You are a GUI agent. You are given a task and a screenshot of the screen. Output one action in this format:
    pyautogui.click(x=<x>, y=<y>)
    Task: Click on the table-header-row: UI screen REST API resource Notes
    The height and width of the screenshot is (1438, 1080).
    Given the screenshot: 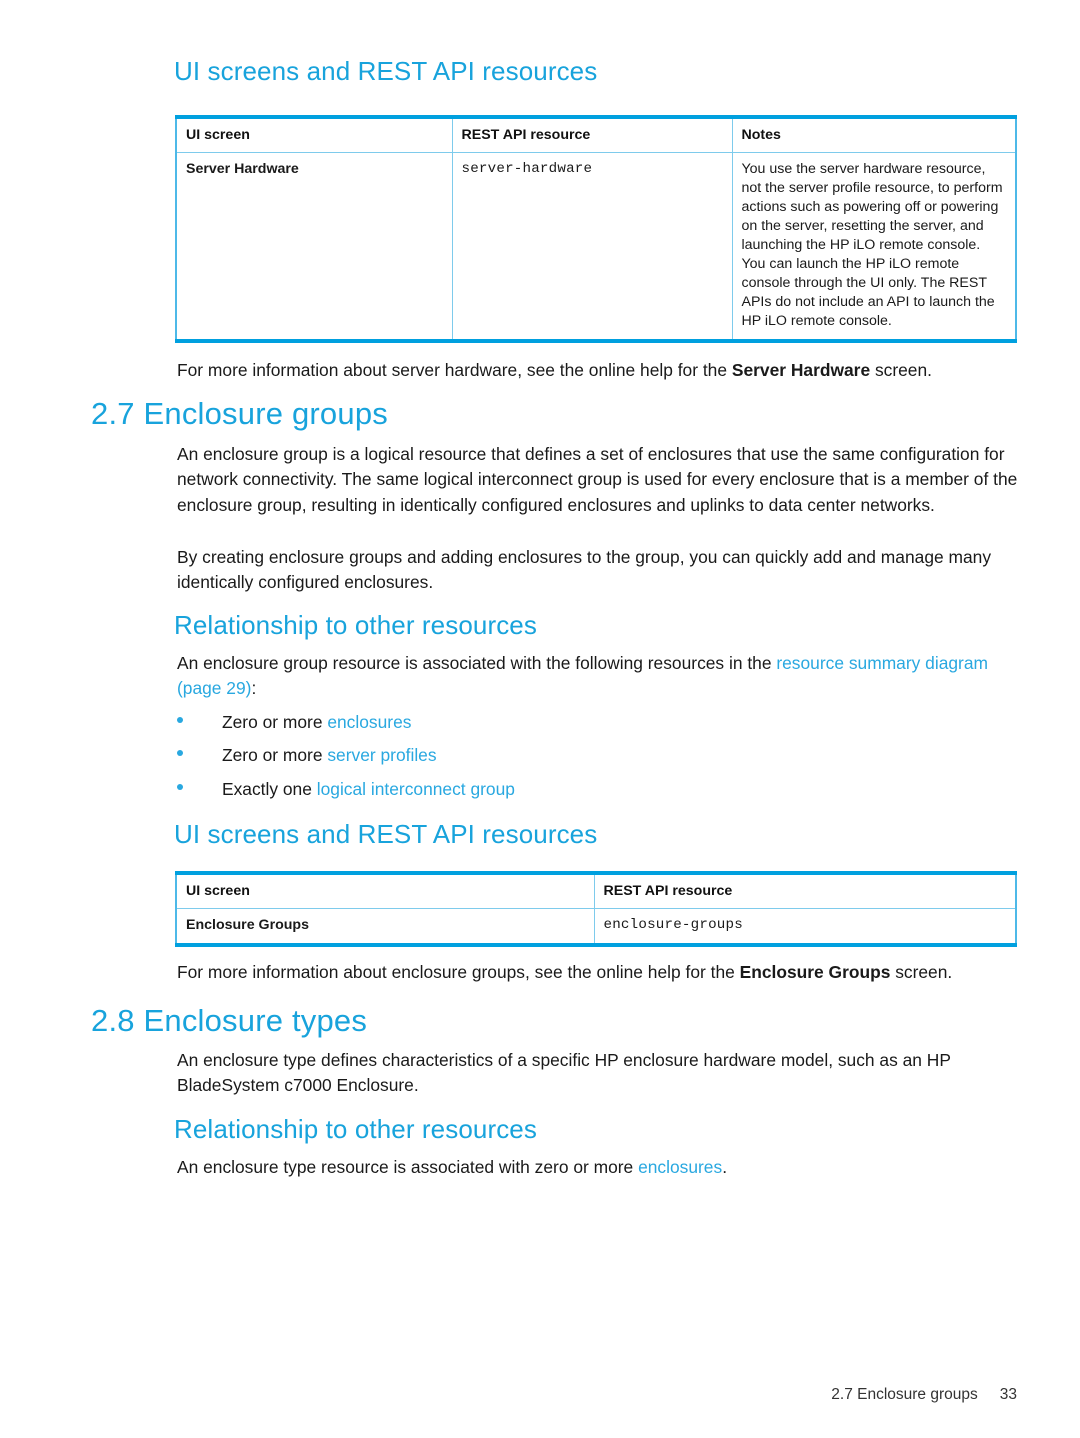 What is the action you would take?
    pyautogui.click(x=596, y=134)
    